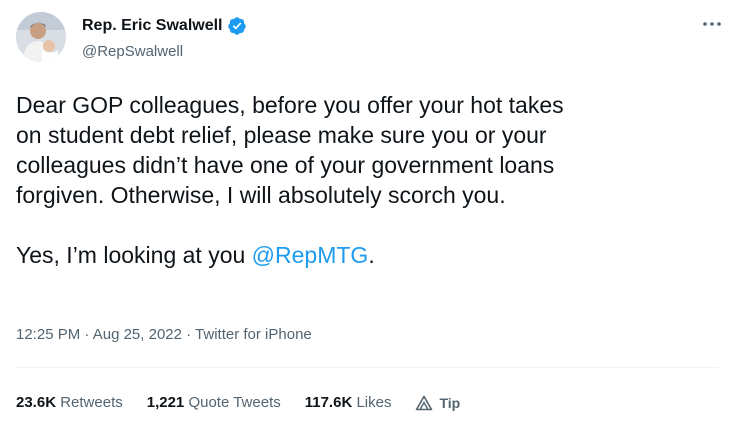  What do you see at coordinates (437, 403) in the screenshot?
I see `tip-button: Tip` at bounding box center [437, 403].